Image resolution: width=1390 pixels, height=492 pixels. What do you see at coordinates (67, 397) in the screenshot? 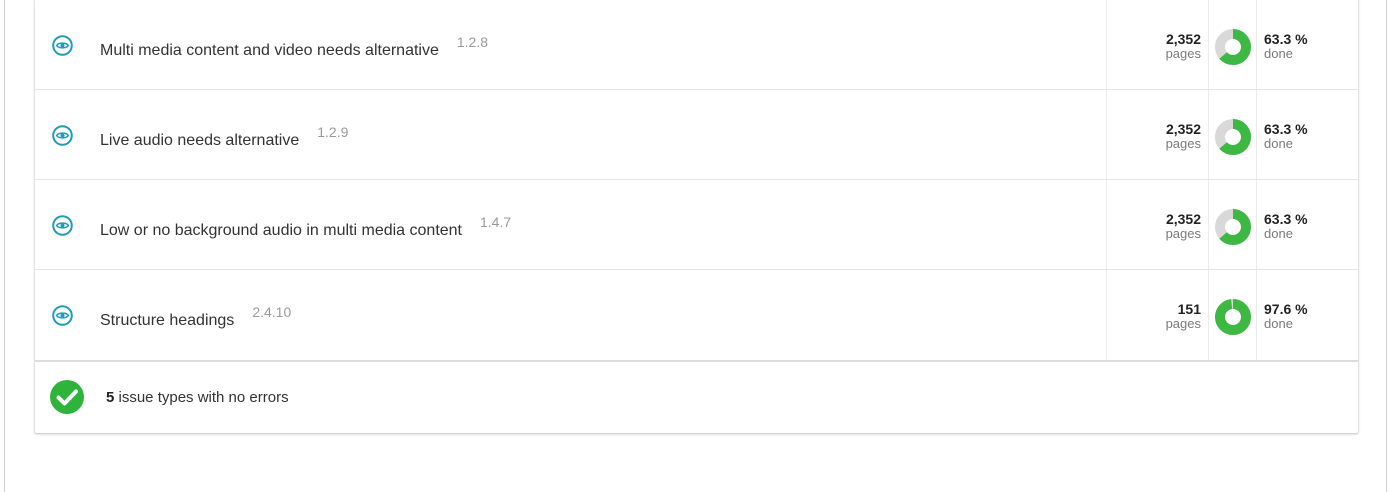
I see `check-circle-icon` at bounding box center [67, 397].